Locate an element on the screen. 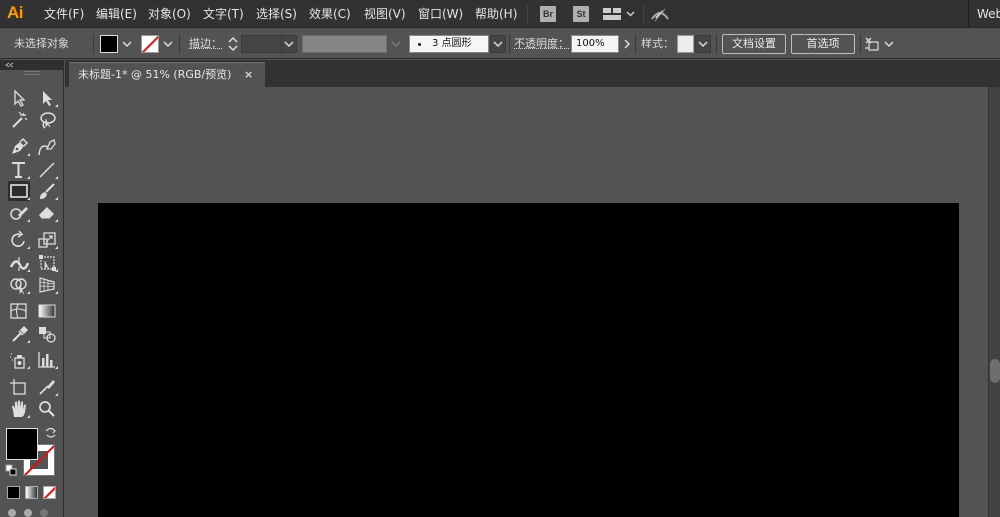 Image resolution: width=1000 pixels, height=517 pixels. fill-color-box is located at coordinates (22, 444).